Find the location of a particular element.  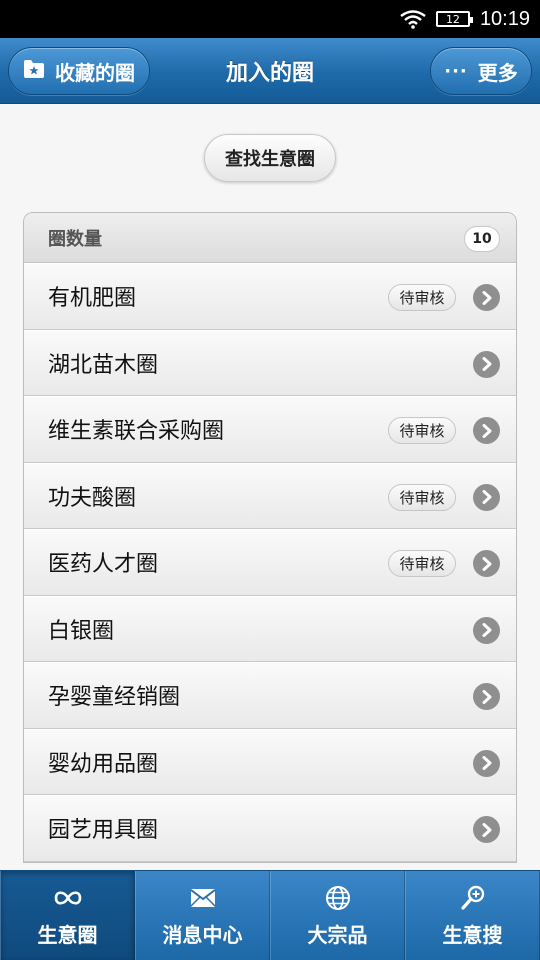

status-bar: 12 10:19 is located at coordinates (270, 19).